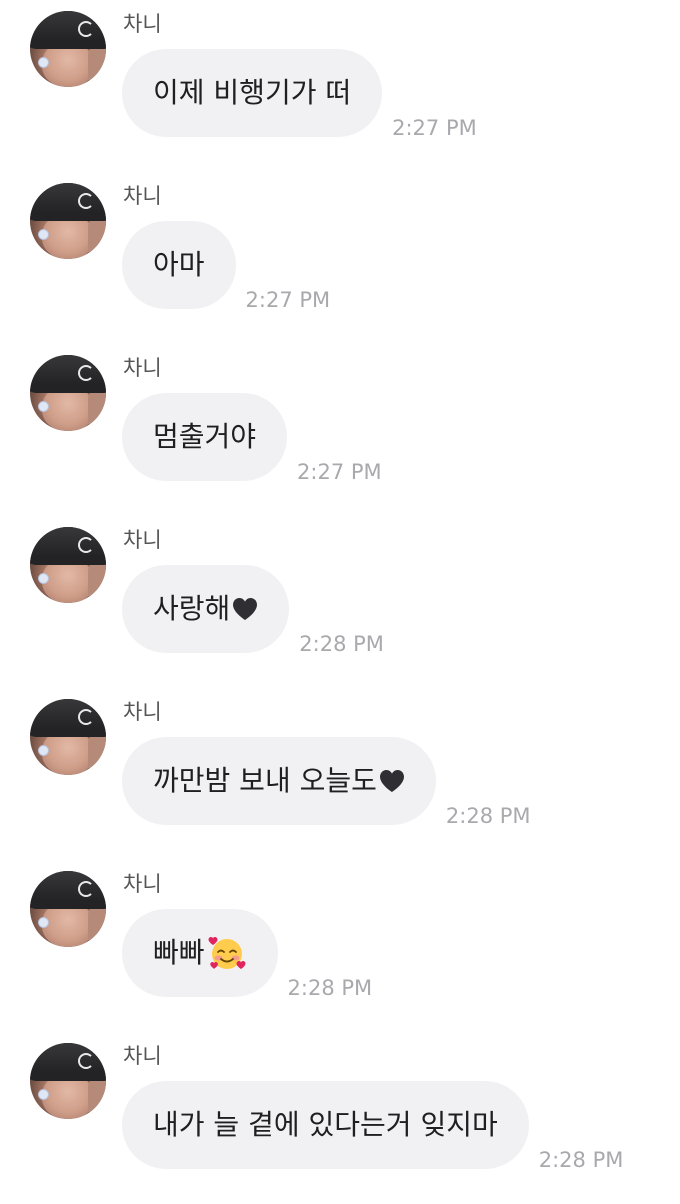  I want to click on message-bubble: 빠빠, so click(200, 953).